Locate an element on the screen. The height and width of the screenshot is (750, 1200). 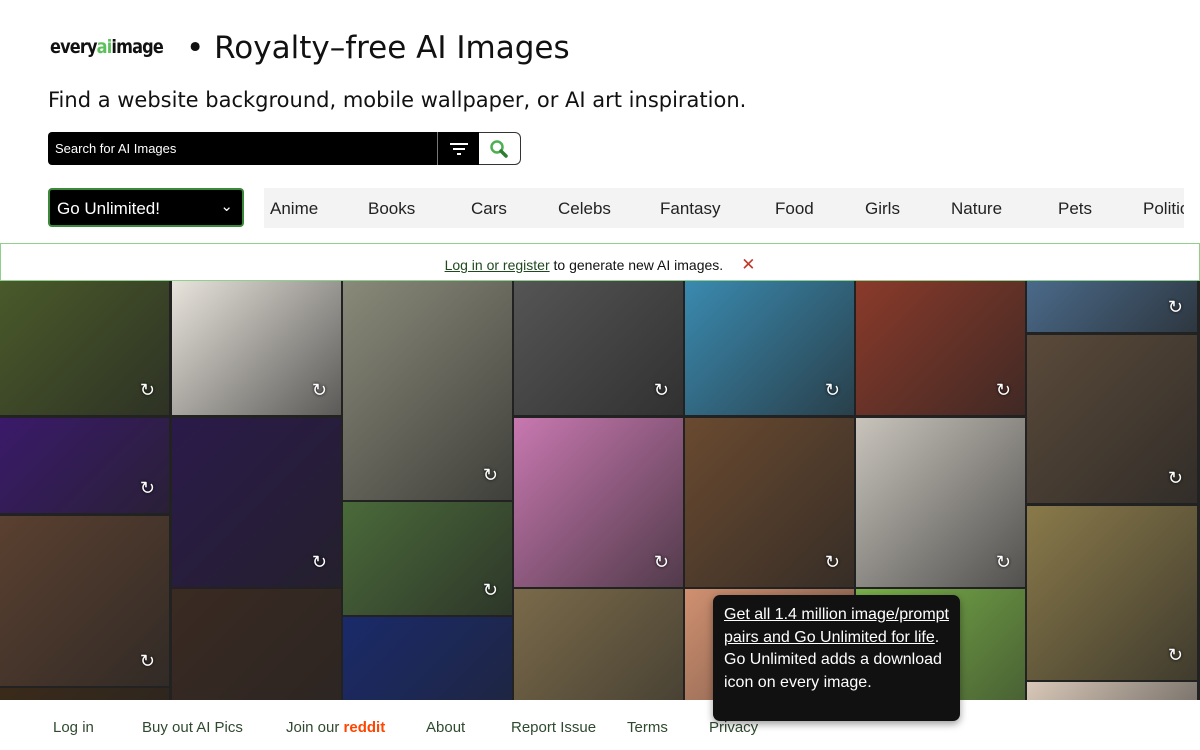
logo-text: every is located at coordinates (74, 47).